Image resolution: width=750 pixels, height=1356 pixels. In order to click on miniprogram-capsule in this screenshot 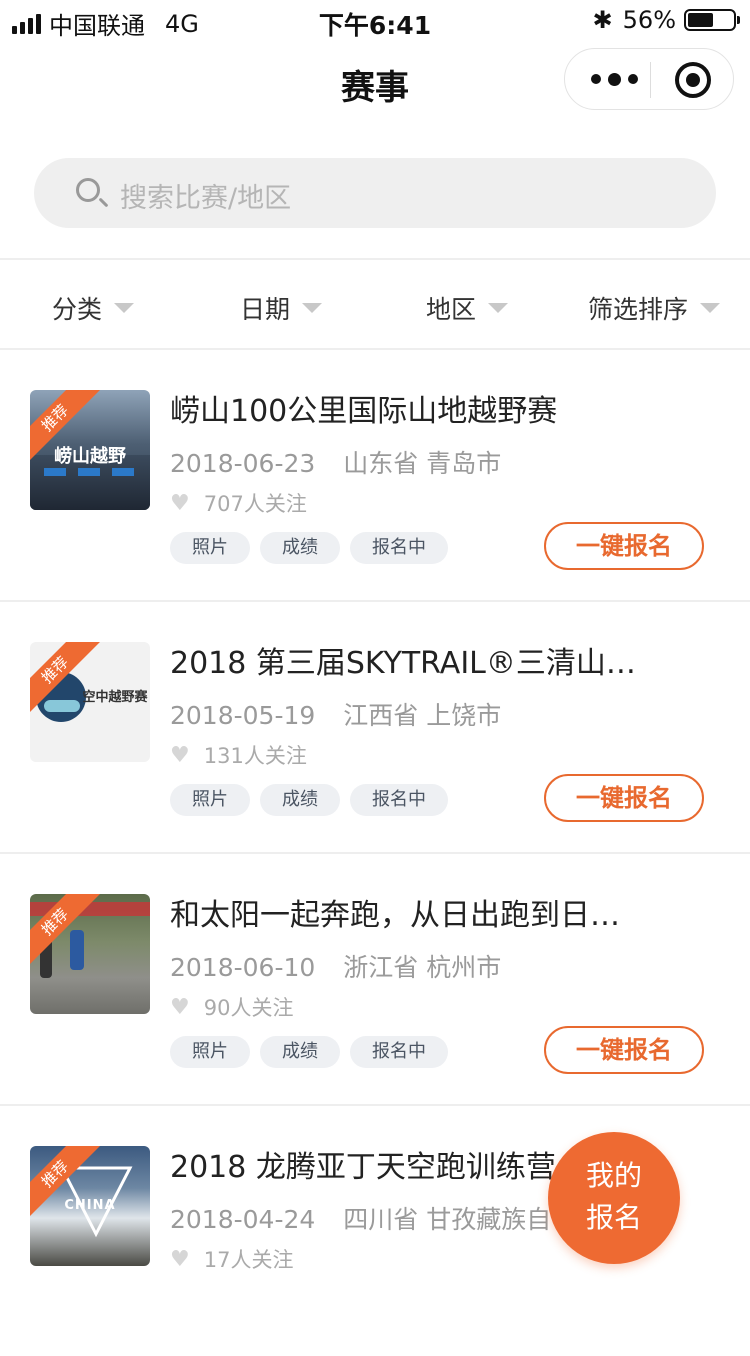, I will do `click(649, 79)`.